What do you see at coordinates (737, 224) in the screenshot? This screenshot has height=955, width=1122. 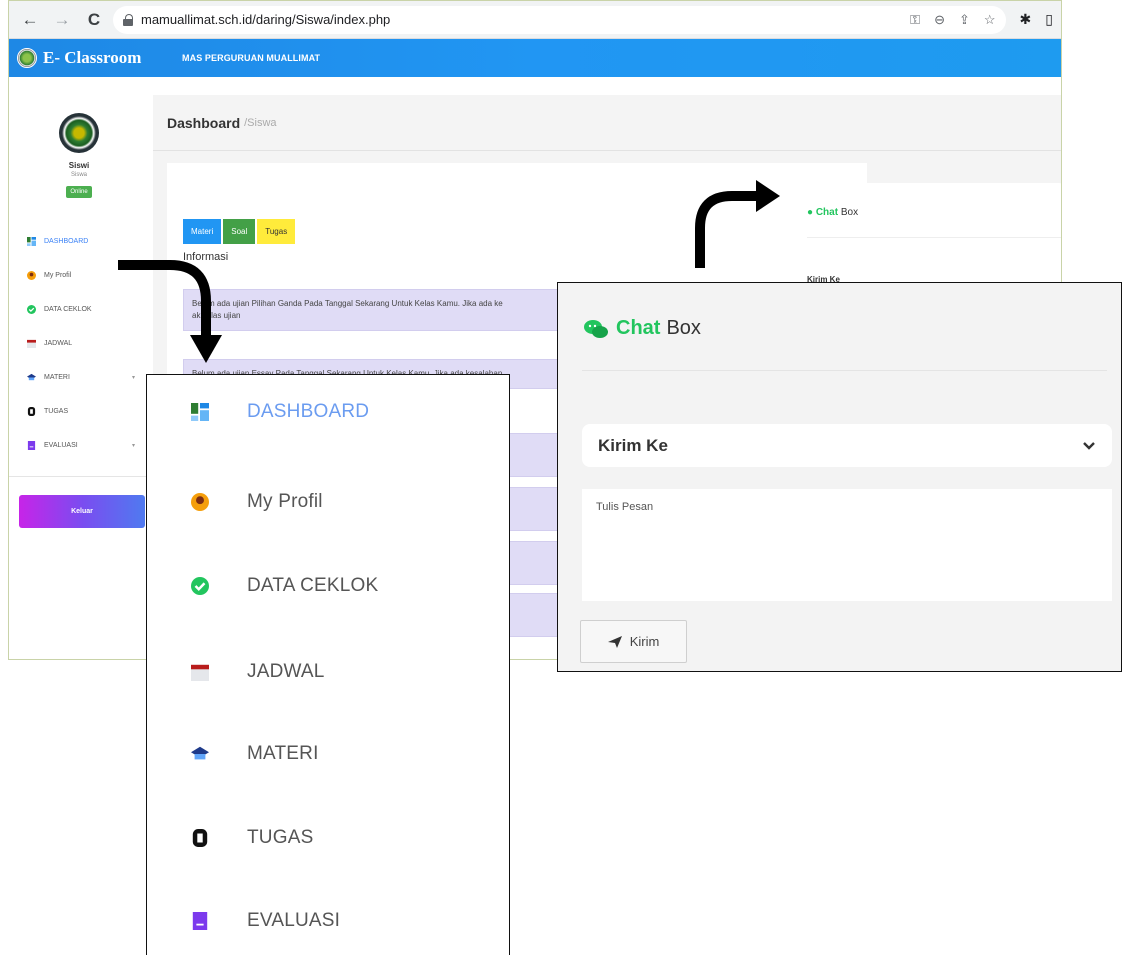 I see `arrow-right-icon` at bounding box center [737, 224].